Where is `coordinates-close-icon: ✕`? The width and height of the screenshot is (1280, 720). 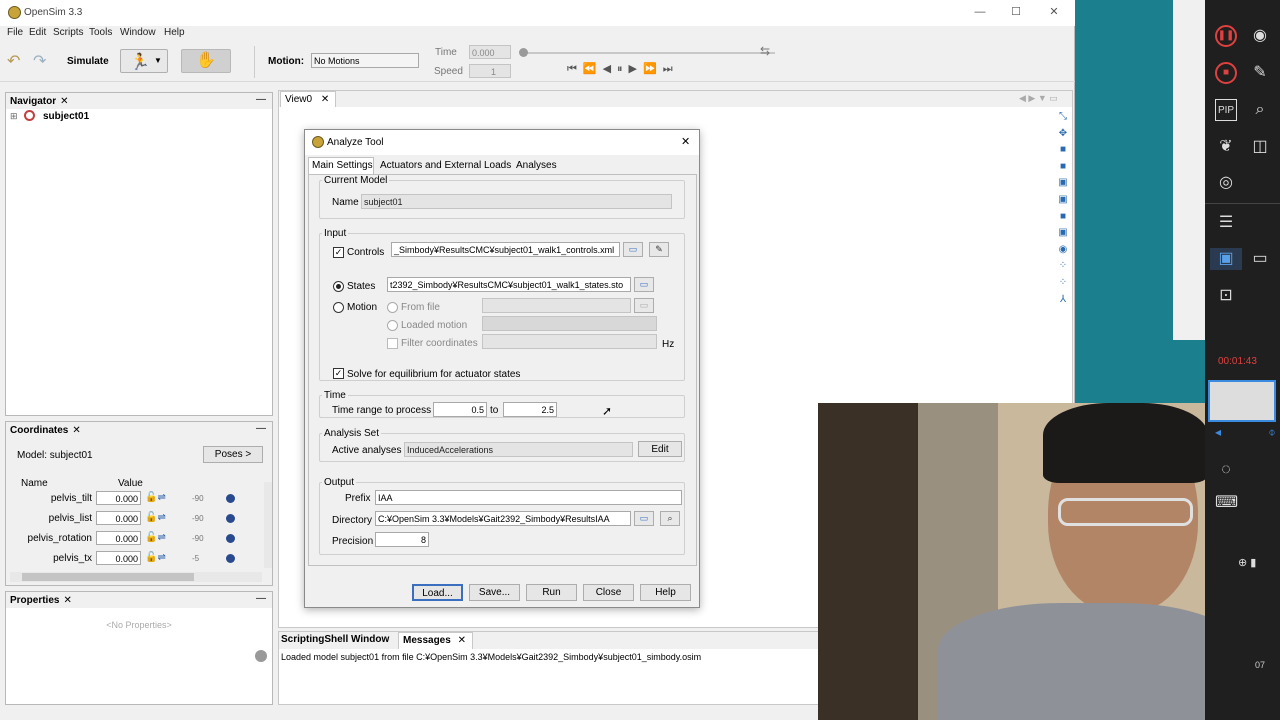 coordinates-close-icon: ✕ is located at coordinates (76, 430).